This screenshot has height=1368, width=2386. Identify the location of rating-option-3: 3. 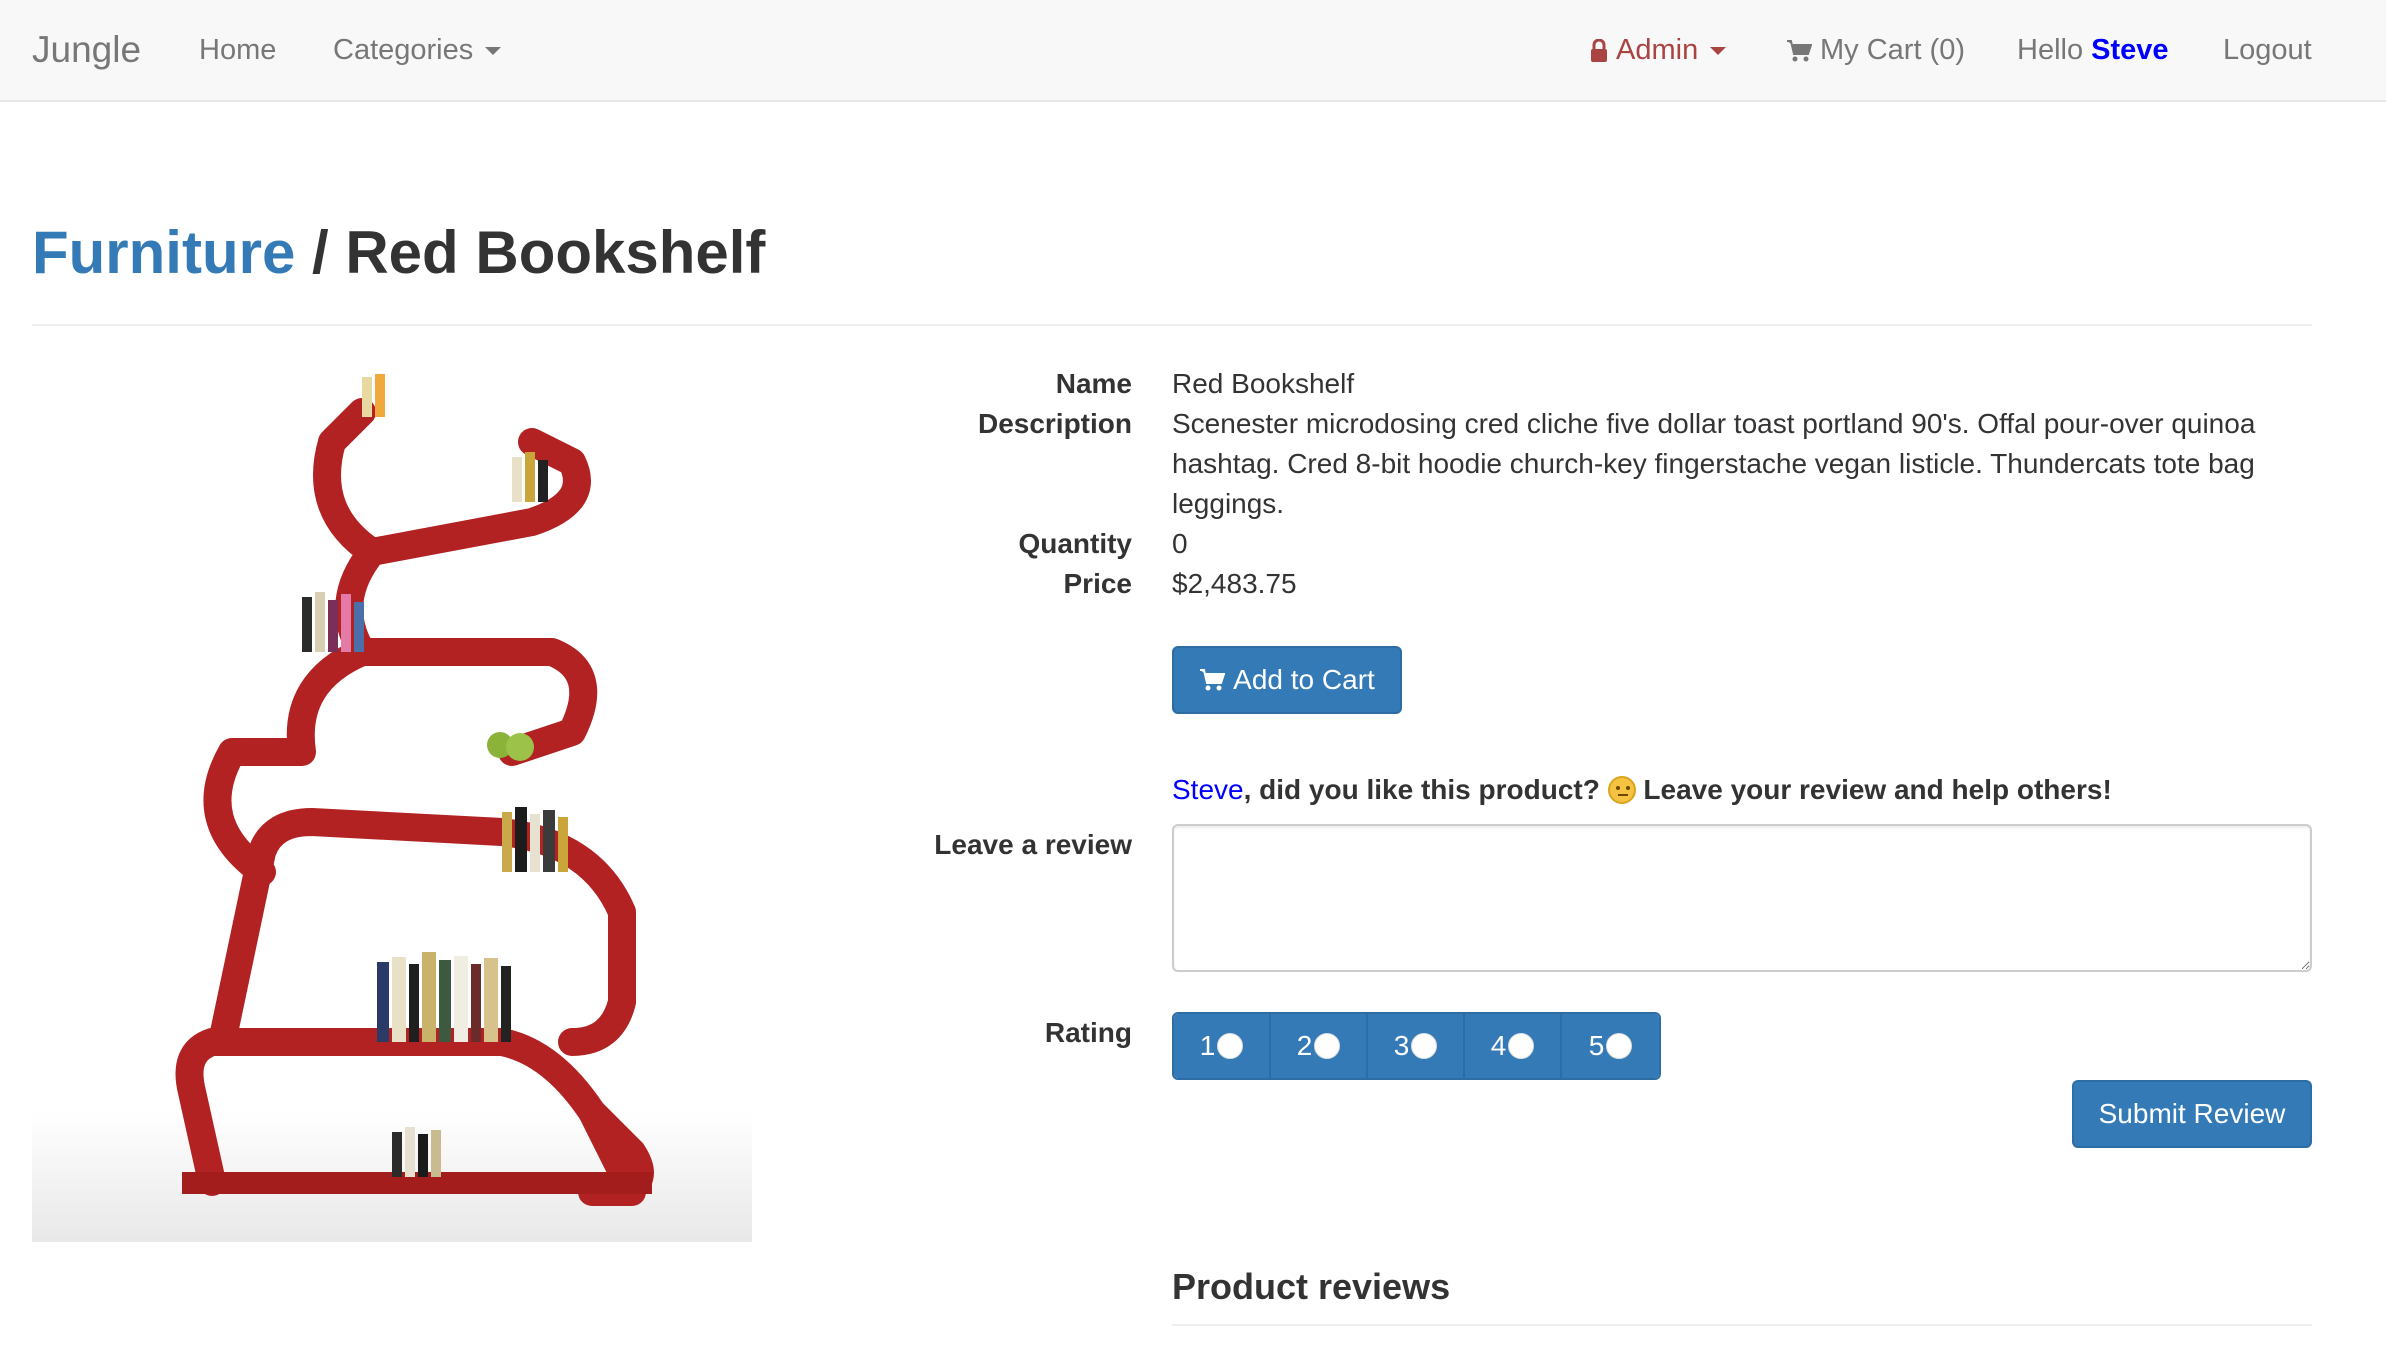
(1416, 1046).